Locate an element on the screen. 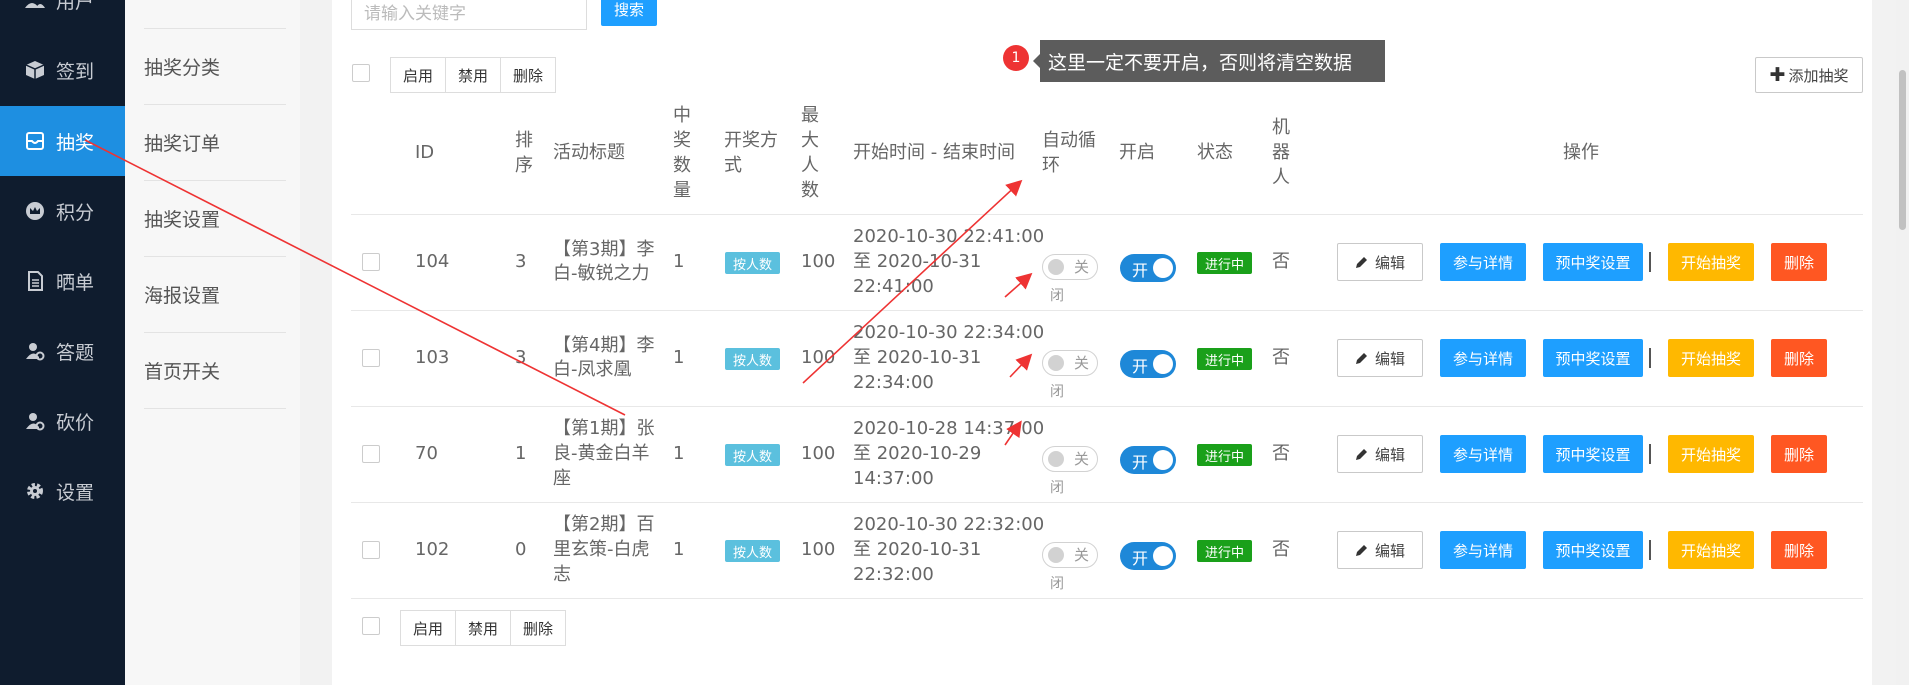 Image resolution: width=1909 pixels, height=685 pixels. main-sidebar: 用户 签到 抽奖 积分 晒单 答题 砍价 设置 is located at coordinates (62, 342).